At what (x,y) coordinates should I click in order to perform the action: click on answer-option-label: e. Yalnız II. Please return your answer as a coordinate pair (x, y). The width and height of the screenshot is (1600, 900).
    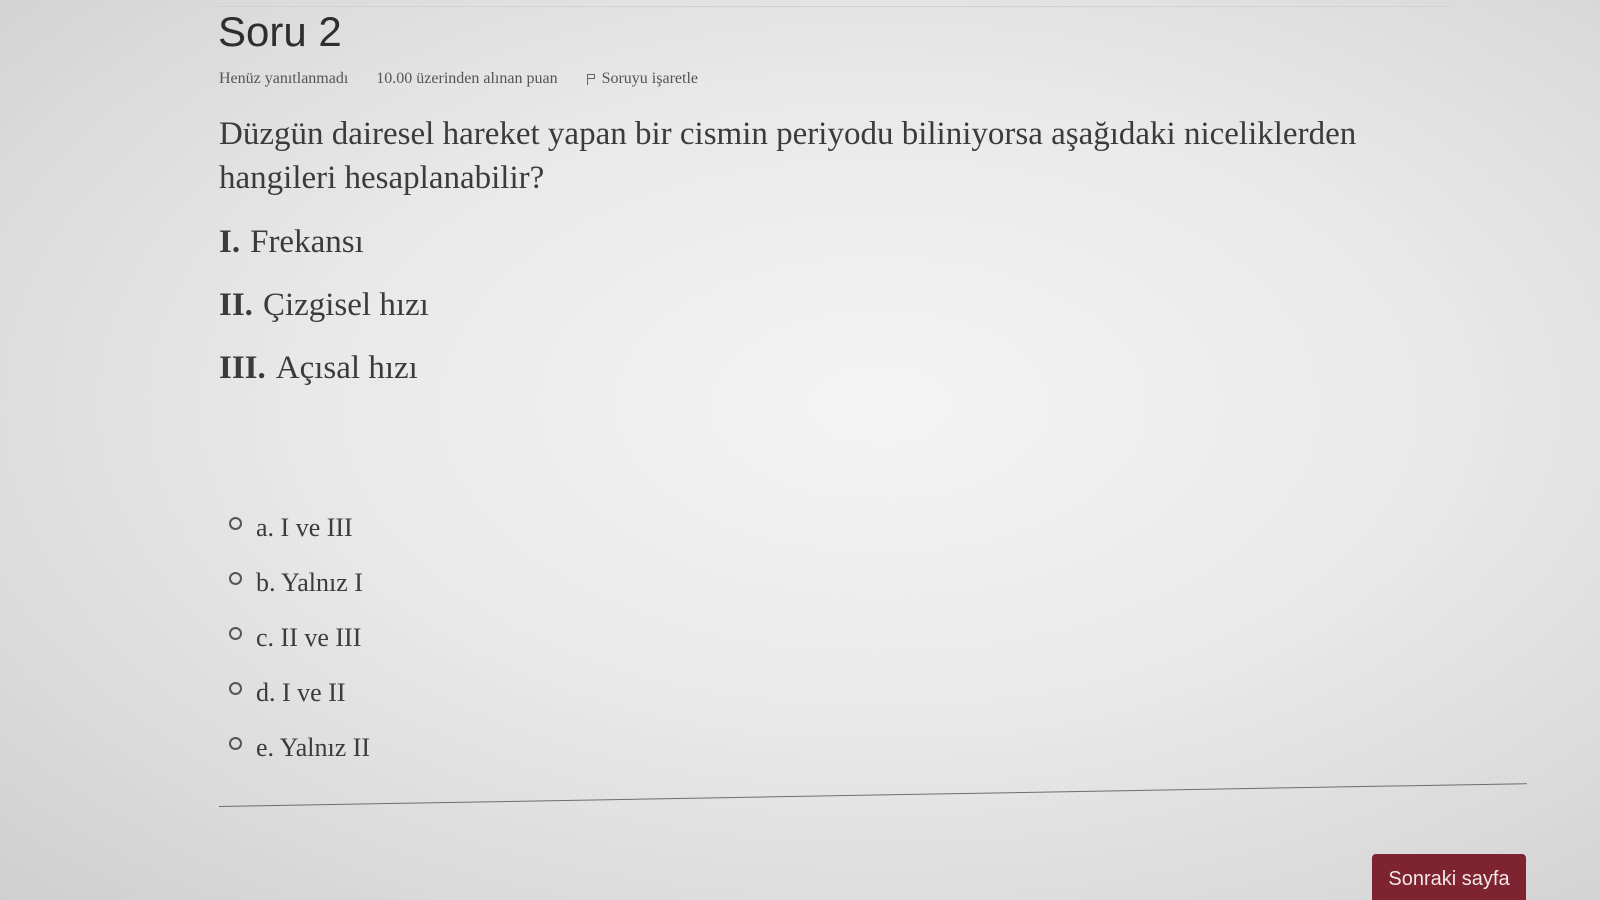
    Looking at the image, I should click on (313, 748).